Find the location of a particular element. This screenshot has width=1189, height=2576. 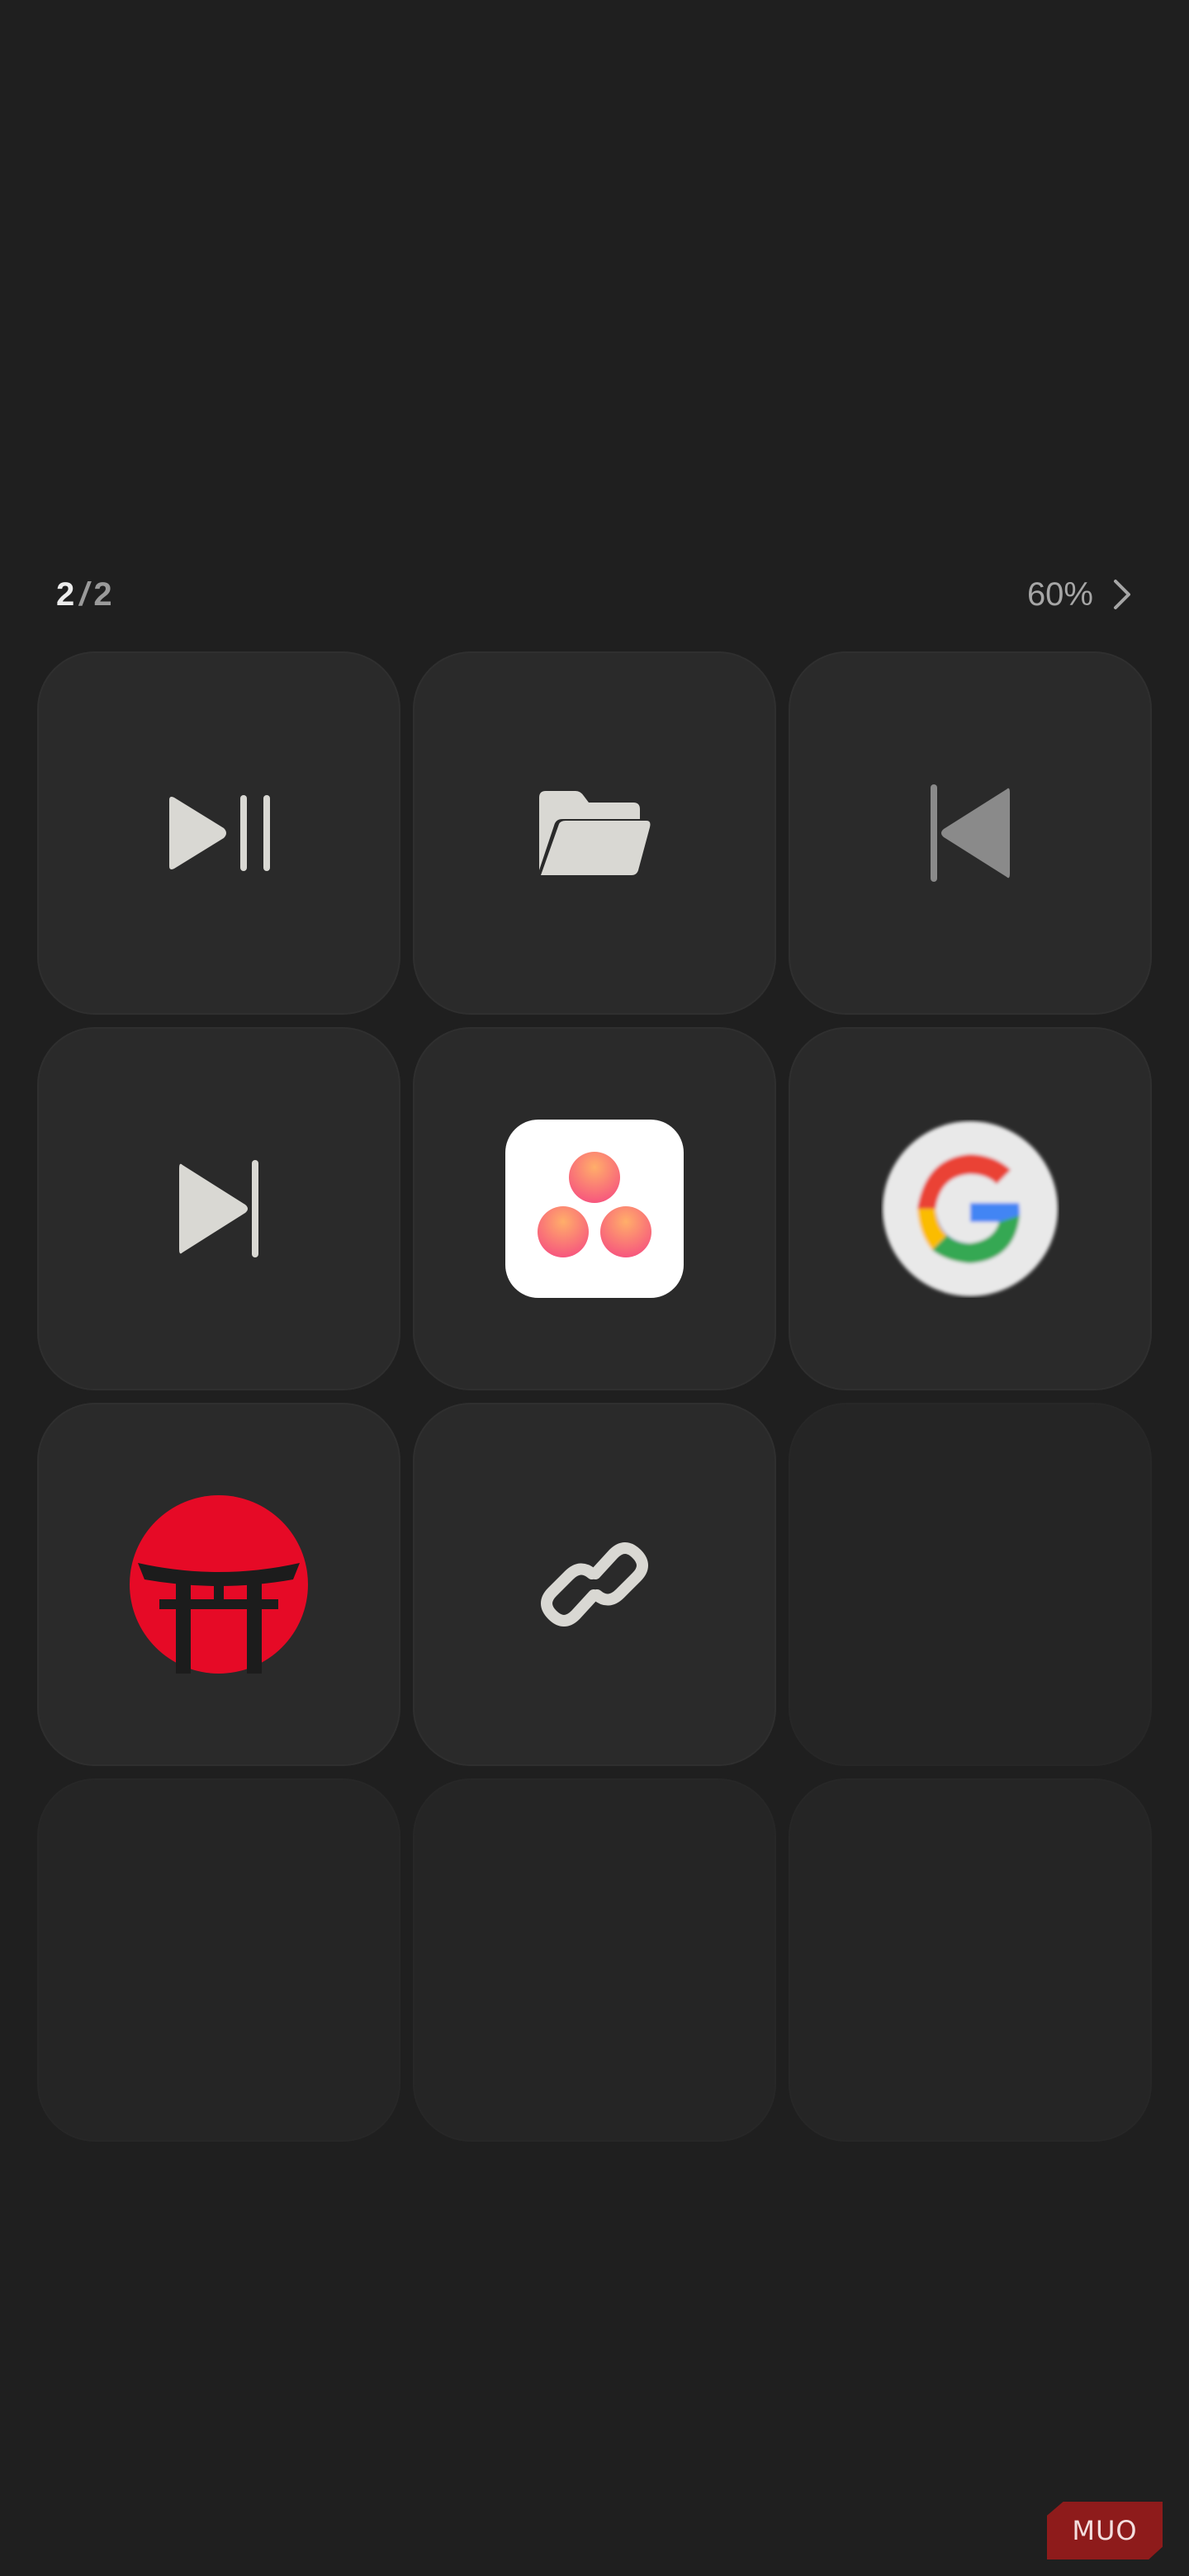

google-shortcut-button is located at coordinates (970, 1208).